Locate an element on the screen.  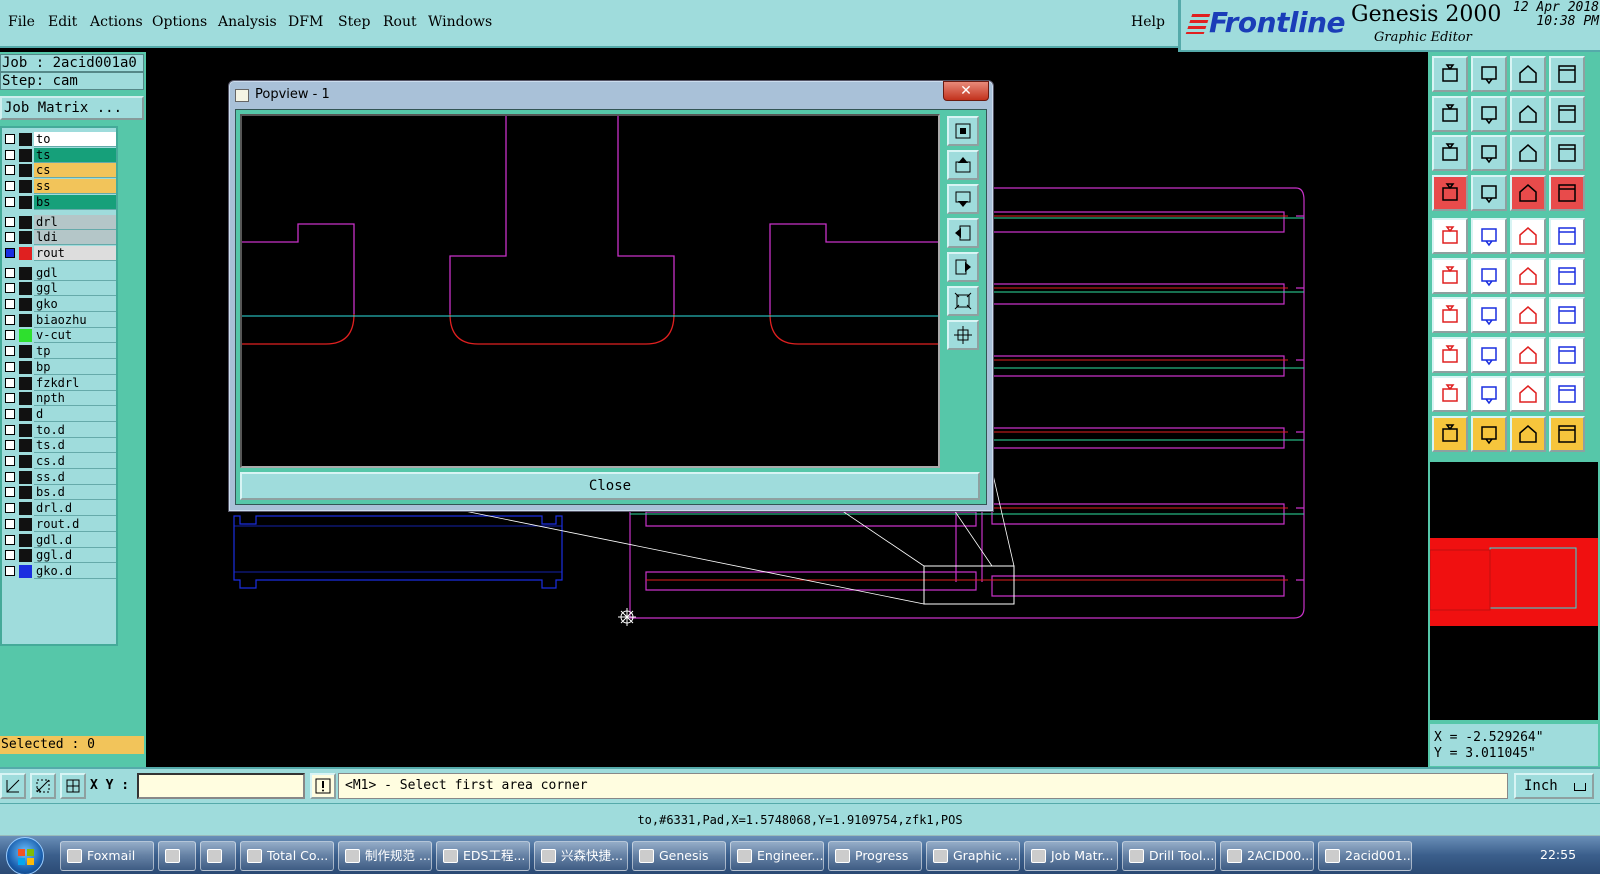
layer-name: bs.d is located at coordinates (75, 493).